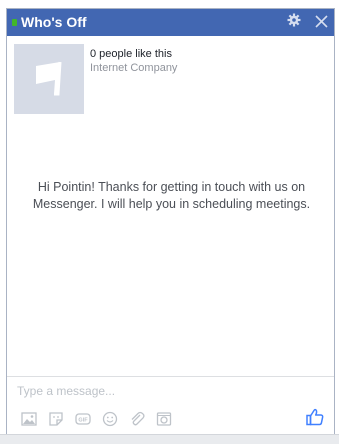 Image resolution: width=339 pixels, height=444 pixels. What do you see at coordinates (315, 417) in the screenshot?
I see `thumbs-up-icon` at bounding box center [315, 417].